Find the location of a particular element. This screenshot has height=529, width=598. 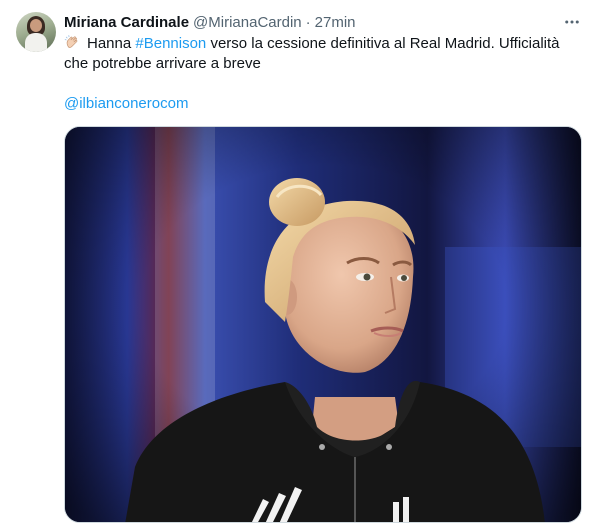

more-horizontal-icon is located at coordinates (572, 22).